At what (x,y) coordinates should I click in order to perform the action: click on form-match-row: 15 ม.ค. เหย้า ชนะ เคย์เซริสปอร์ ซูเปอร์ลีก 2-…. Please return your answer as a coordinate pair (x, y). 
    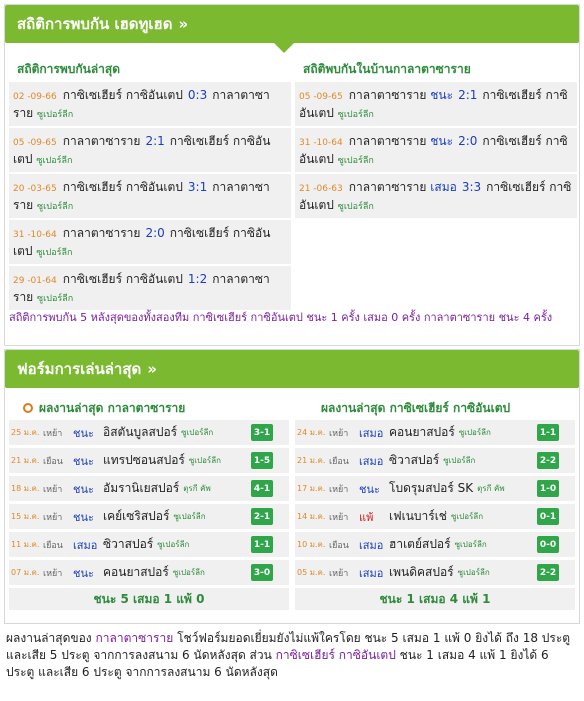
    Looking at the image, I should click on (149, 516).